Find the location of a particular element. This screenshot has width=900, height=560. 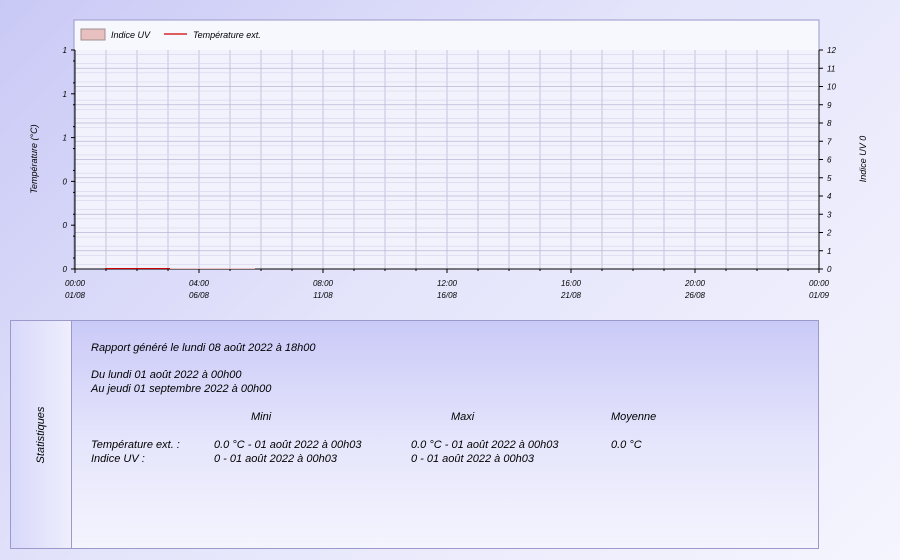

row-label-uv: Indice UV : is located at coordinates (118, 459).